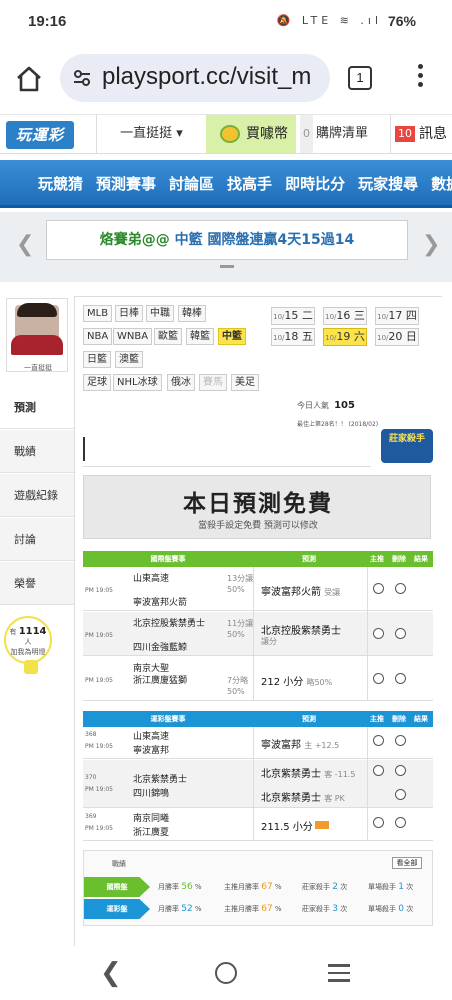 The image size is (452, 1000). What do you see at coordinates (397, 316) in the screenshot?
I see `date-tab: 10/17 四` at bounding box center [397, 316].